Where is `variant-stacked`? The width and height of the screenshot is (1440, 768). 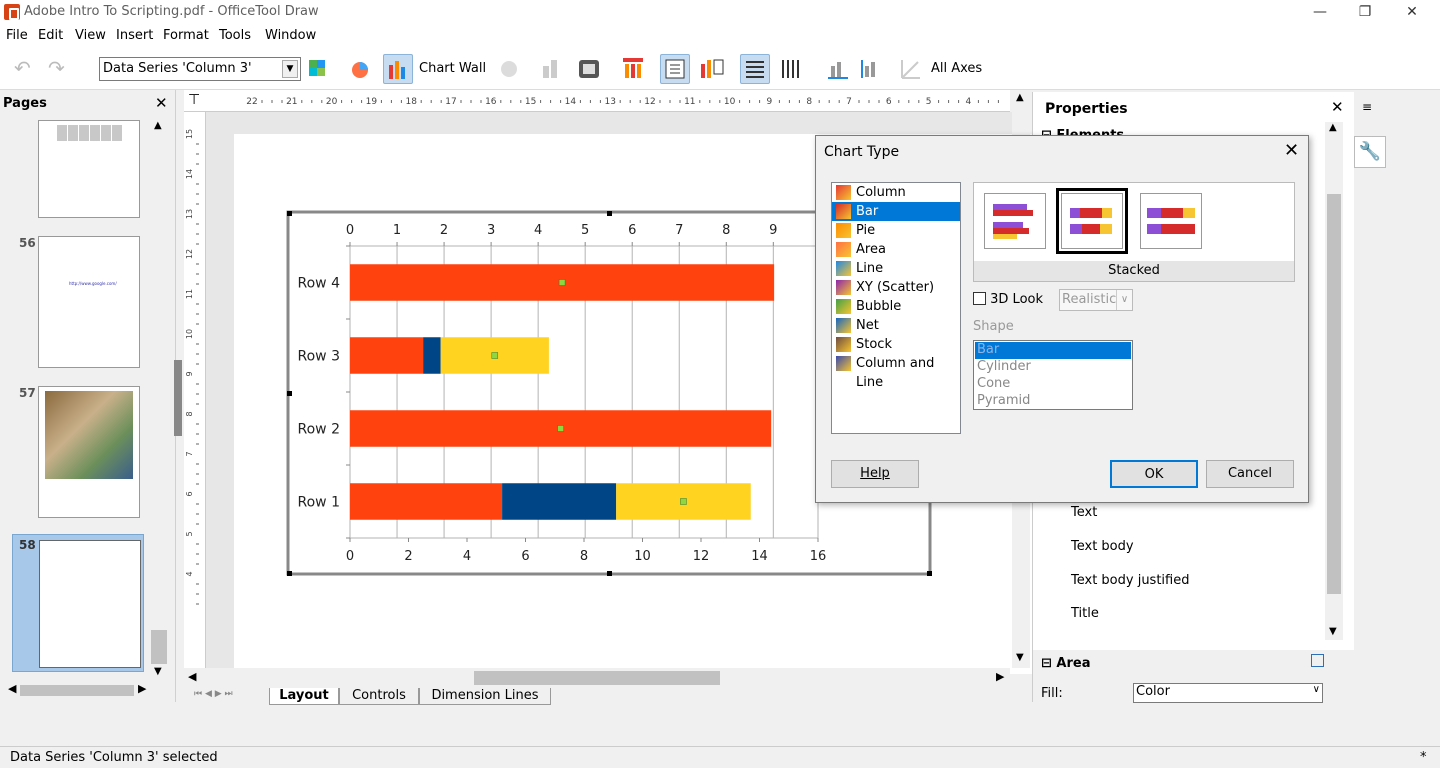
variant-stacked is located at coordinates (1092, 221).